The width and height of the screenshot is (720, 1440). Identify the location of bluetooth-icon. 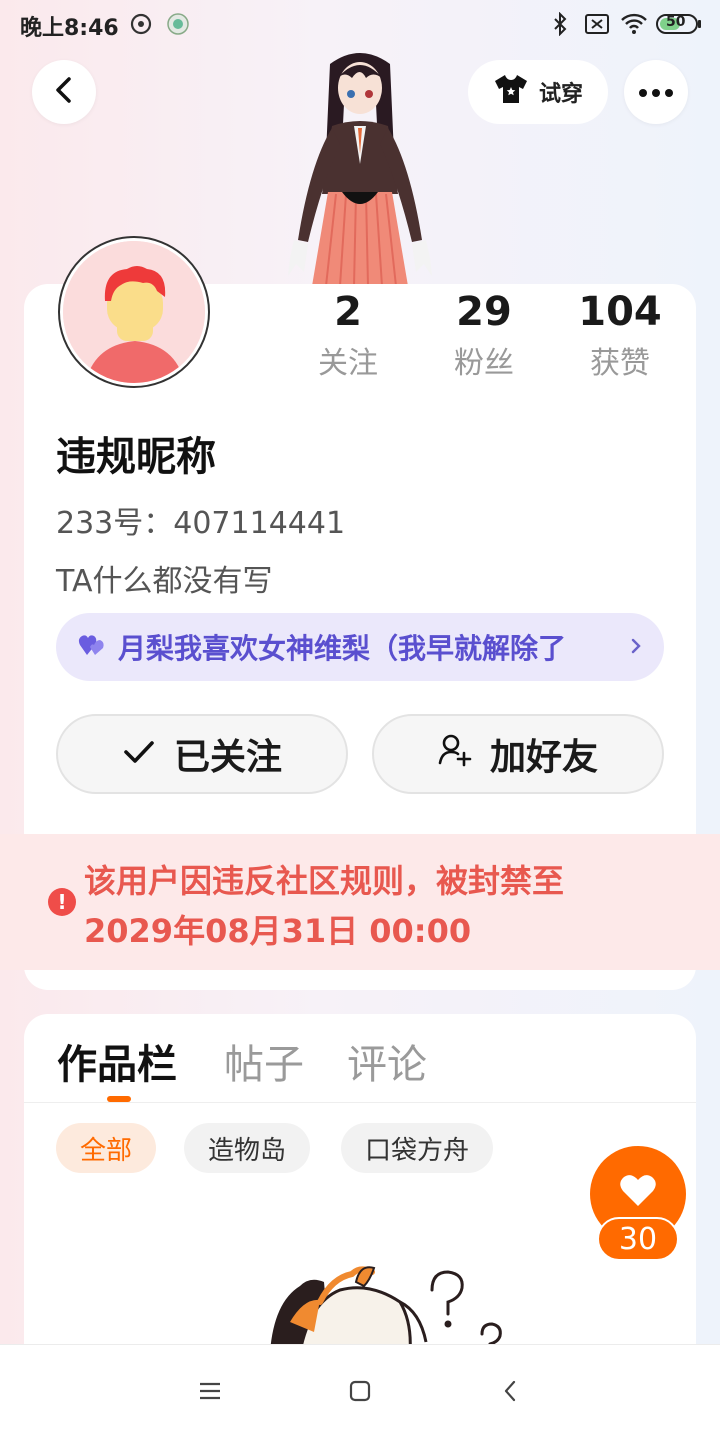
(560, 25).